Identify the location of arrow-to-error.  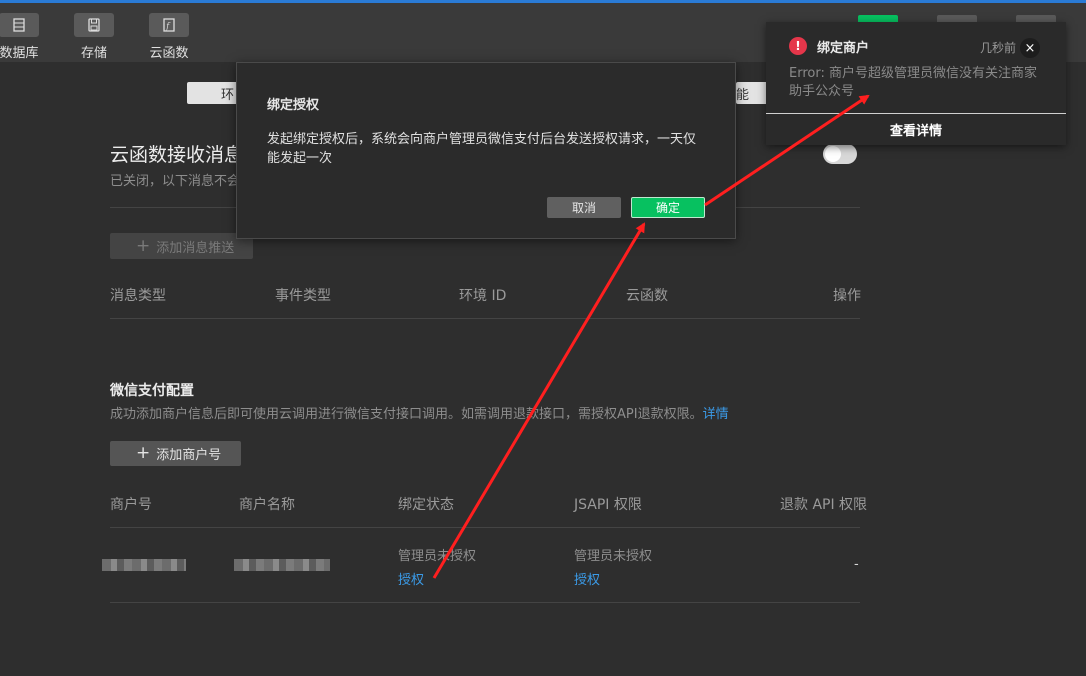
(787, 150).